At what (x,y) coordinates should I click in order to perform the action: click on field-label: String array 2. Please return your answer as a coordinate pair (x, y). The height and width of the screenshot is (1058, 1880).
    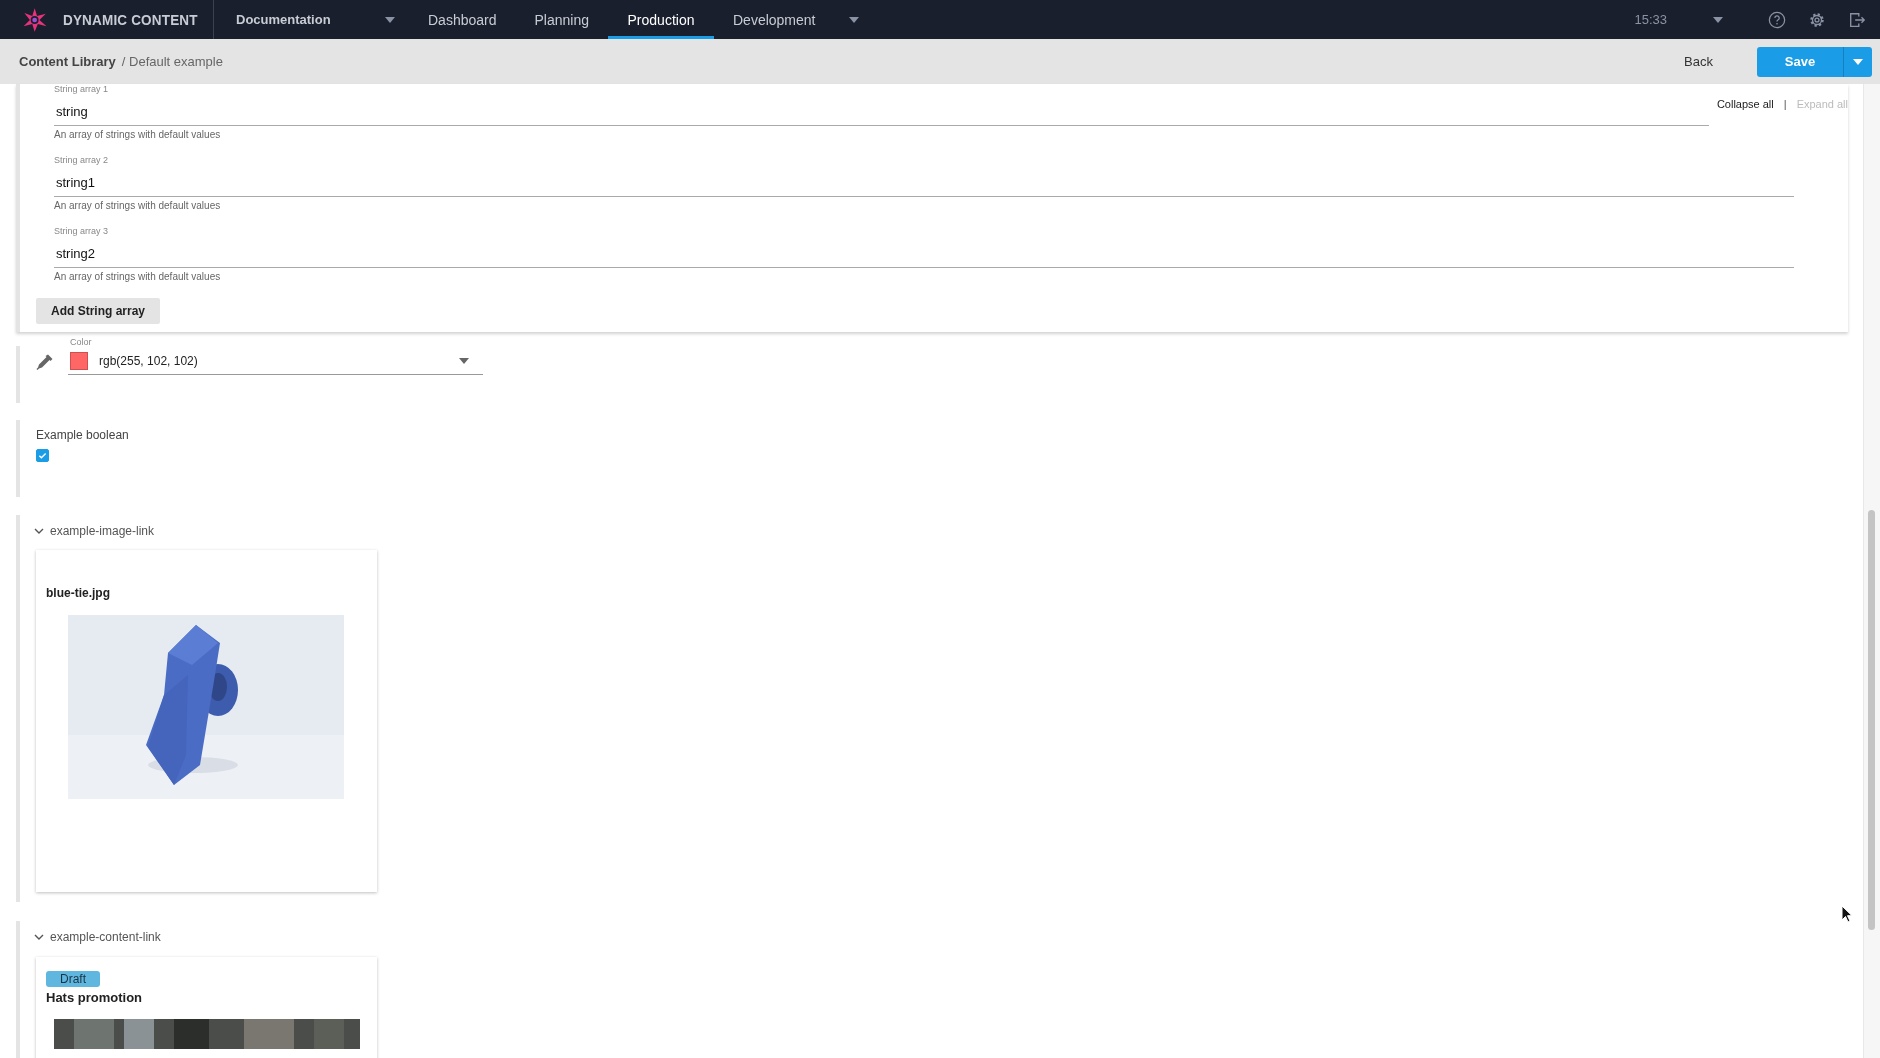
    Looking at the image, I should click on (82, 160).